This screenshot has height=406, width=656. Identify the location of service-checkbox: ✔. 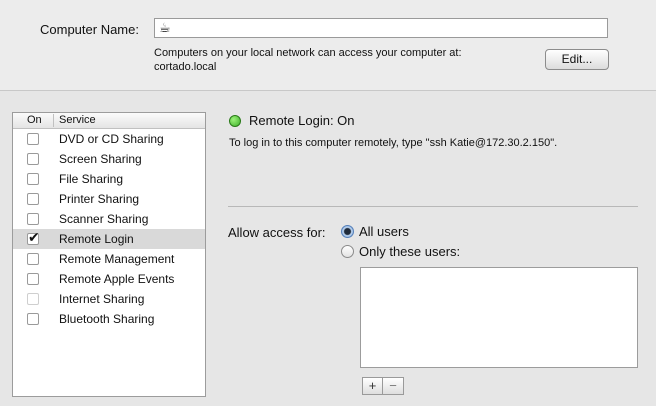
(33, 237).